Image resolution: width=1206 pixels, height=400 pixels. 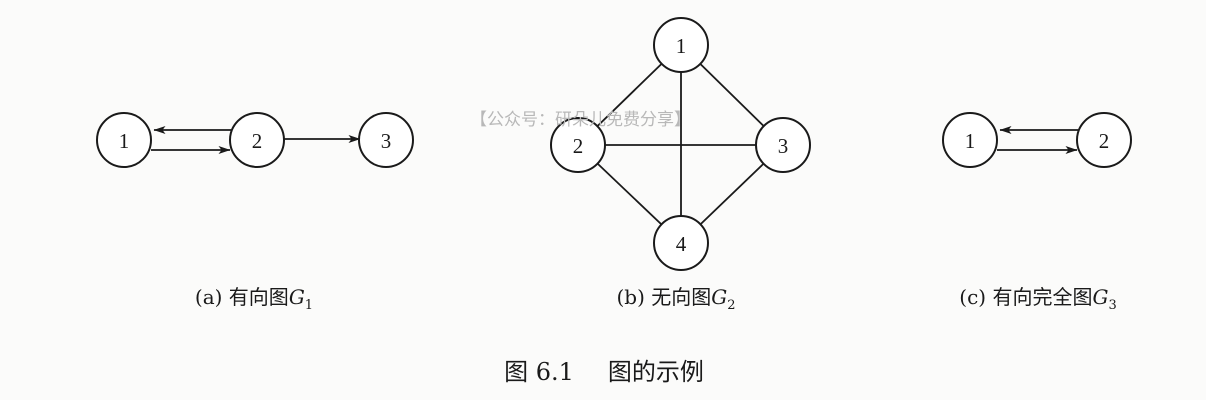 What do you see at coordinates (1037, 212) in the screenshot?
I see `graph-g3: 1 2 (c) 有向完全图G3` at bounding box center [1037, 212].